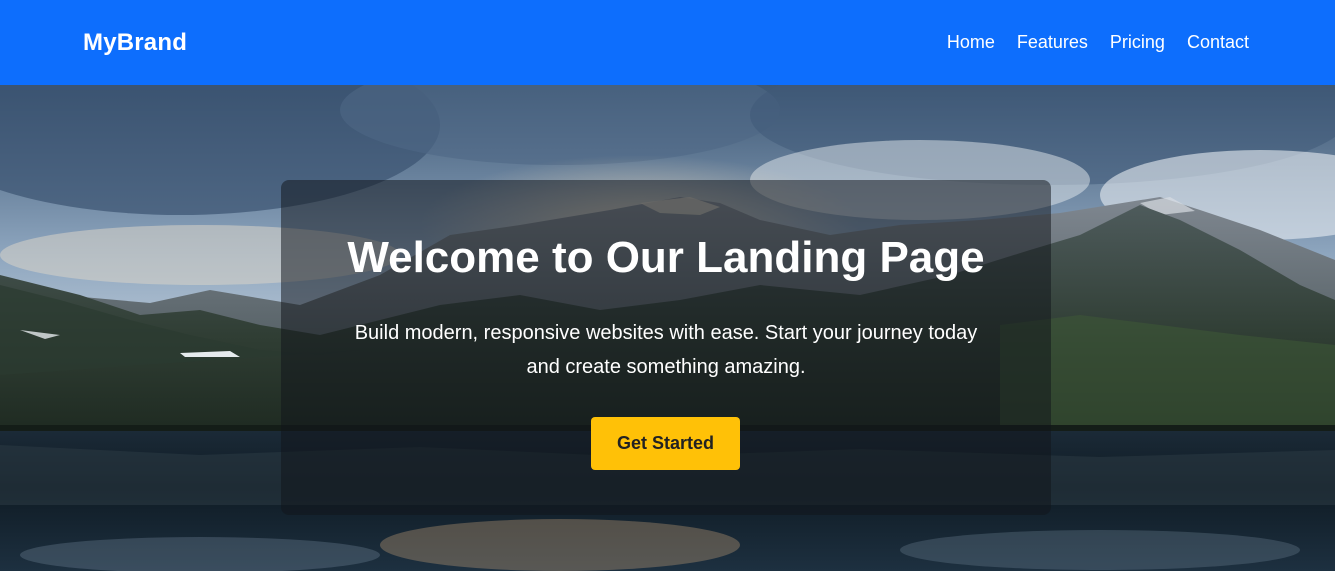 The width and height of the screenshot is (1335, 571). Describe the element at coordinates (1218, 42) in the screenshot. I see `nav-link-contact: Contact` at that location.